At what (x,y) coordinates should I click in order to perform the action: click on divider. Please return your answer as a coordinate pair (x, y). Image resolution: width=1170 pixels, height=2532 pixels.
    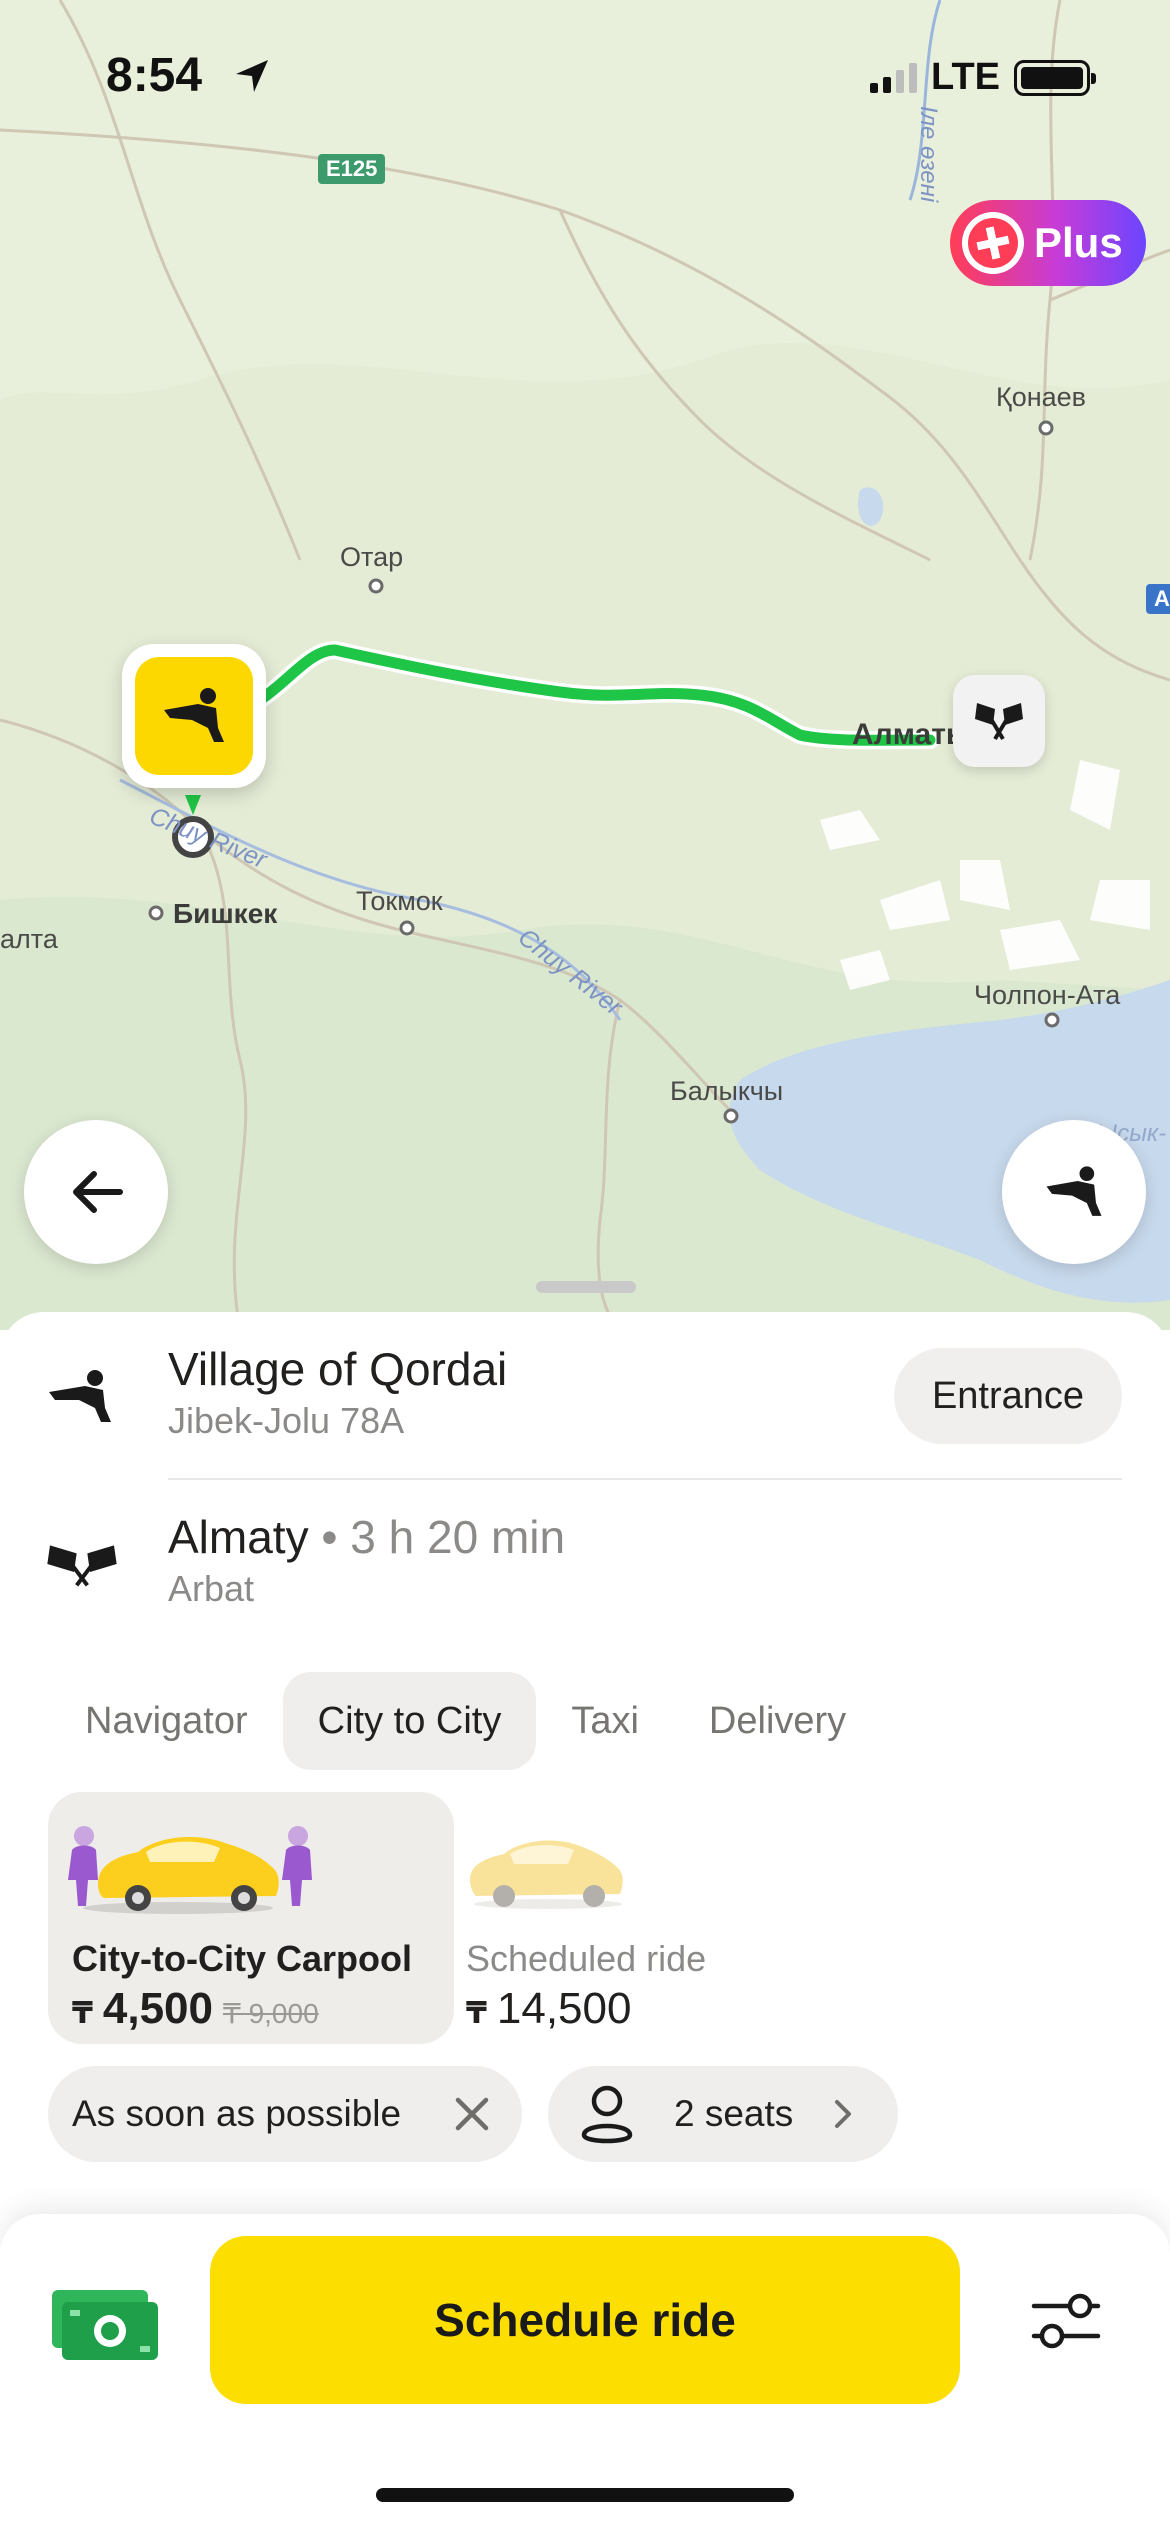
    Looking at the image, I should click on (645, 1479).